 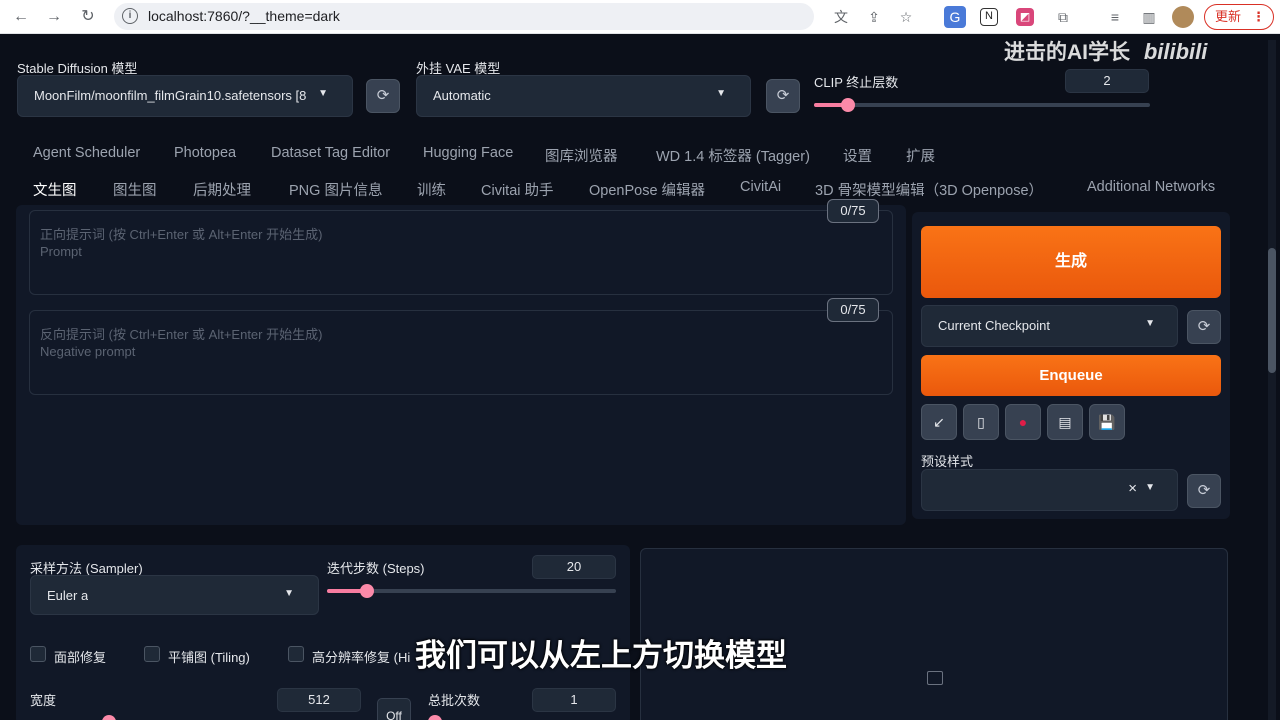 I want to click on back-icon: ←, so click(x=21, y=17).